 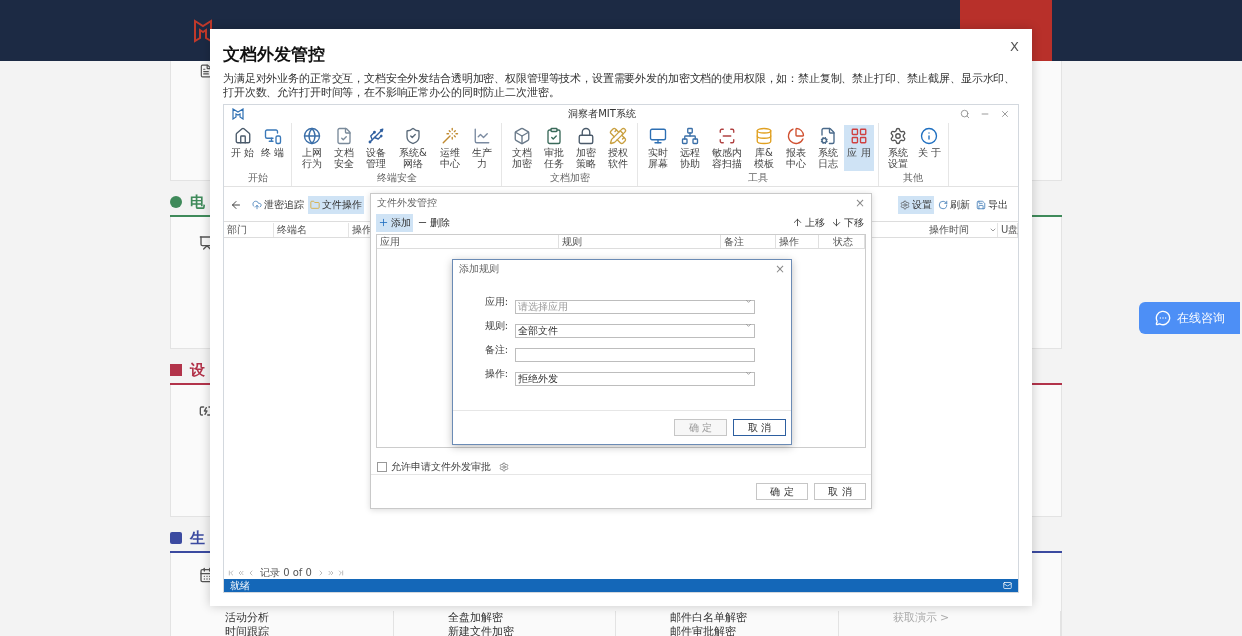 What do you see at coordinates (407, 202) in the screenshot?
I see `dialog-title: 文件外发管控` at bounding box center [407, 202].